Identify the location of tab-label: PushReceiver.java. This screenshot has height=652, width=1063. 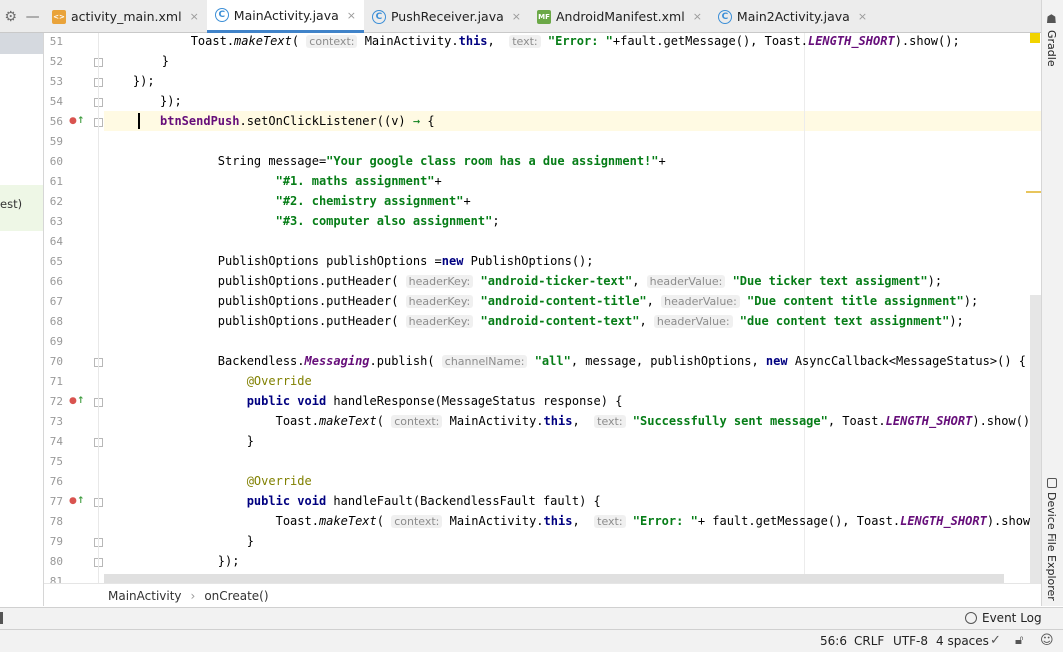
(447, 16).